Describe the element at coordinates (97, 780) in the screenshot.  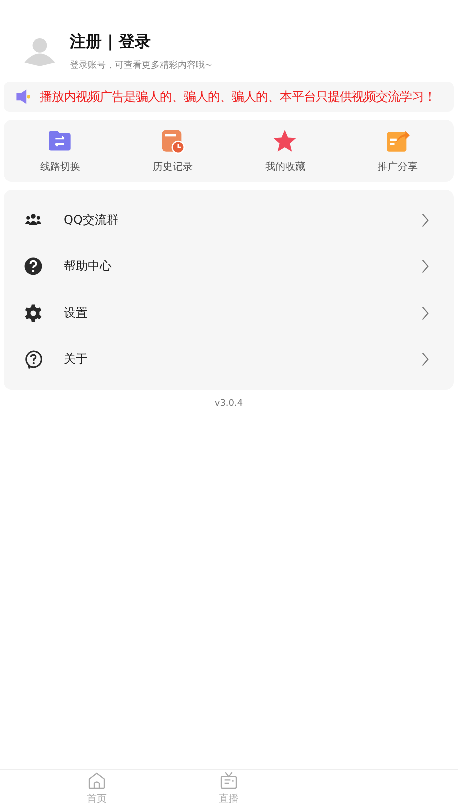
I see `home-icon` at that location.